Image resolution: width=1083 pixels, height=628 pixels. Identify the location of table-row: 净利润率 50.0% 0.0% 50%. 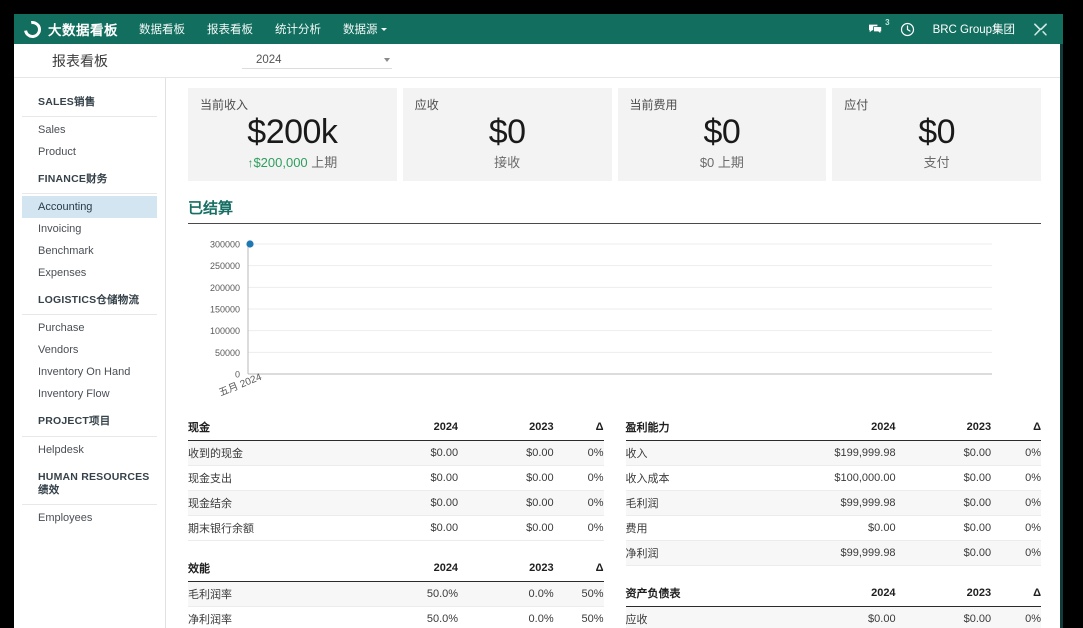
(396, 617).